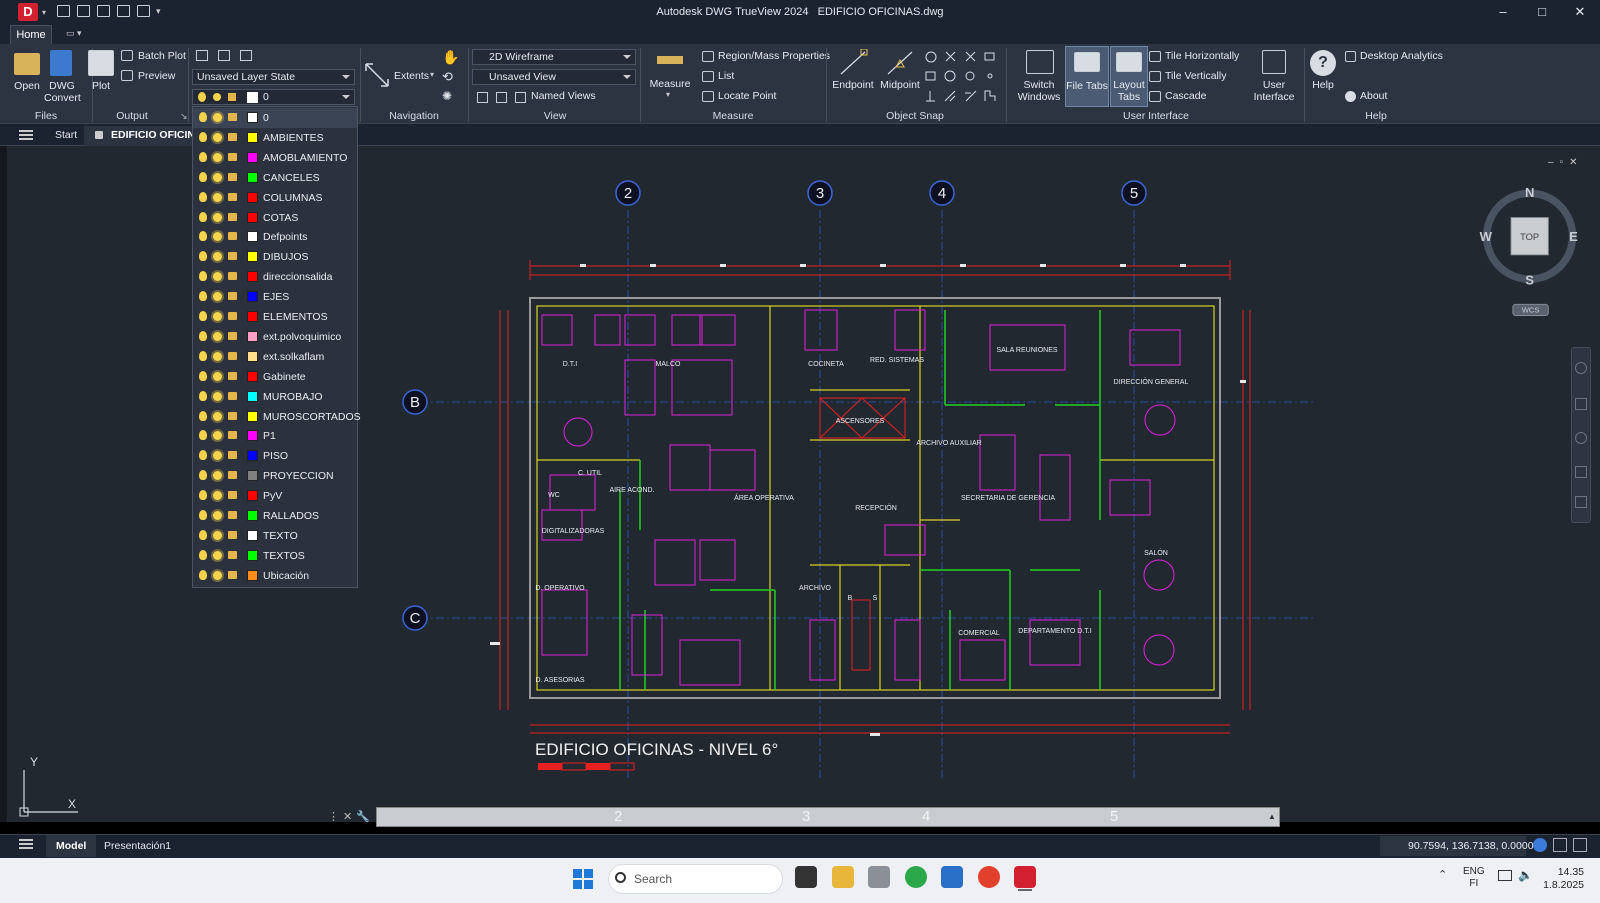  Describe the element at coordinates (554, 57) in the screenshot. I see `visual-style-dropdown: 2D Wireframe` at that location.